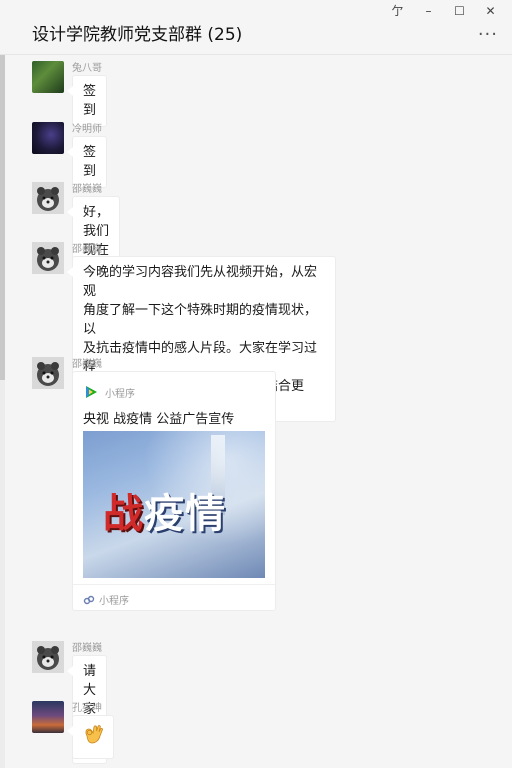 The width and height of the screenshot is (512, 768). Describe the element at coordinates (174, 584) in the screenshot. I see `card-divider` at that location.